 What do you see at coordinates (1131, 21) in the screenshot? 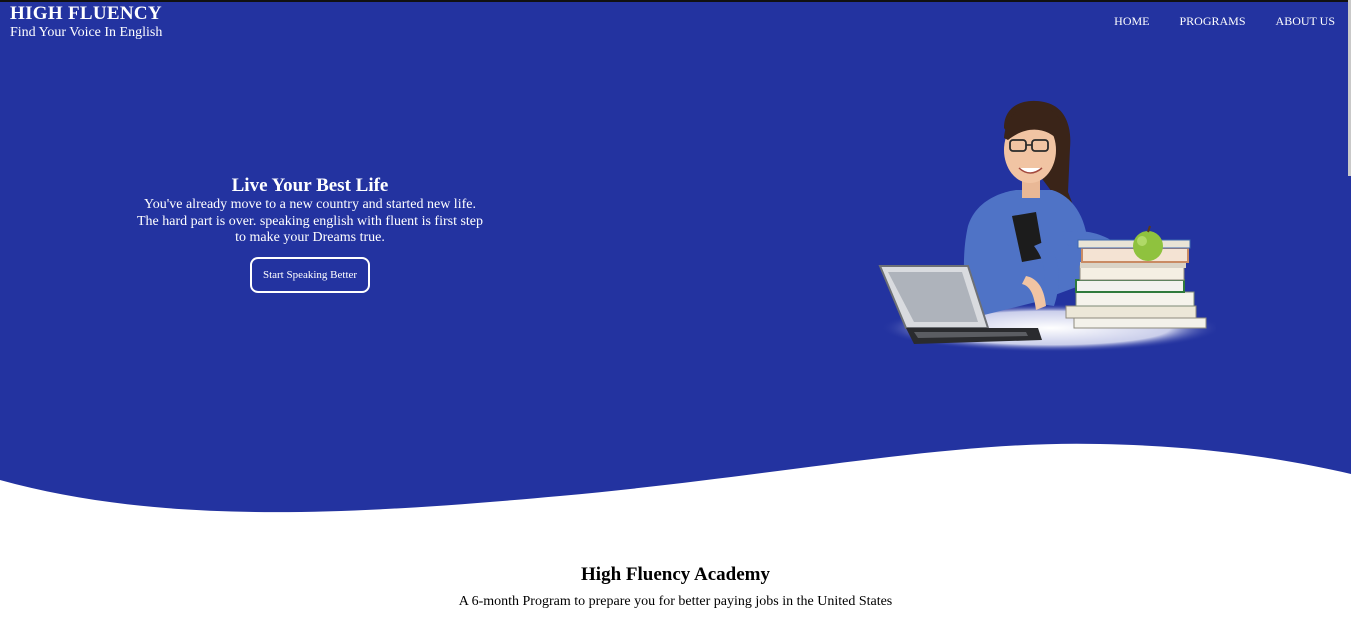
I see `nav-home: HOME` at bounding box center [1131, 21].